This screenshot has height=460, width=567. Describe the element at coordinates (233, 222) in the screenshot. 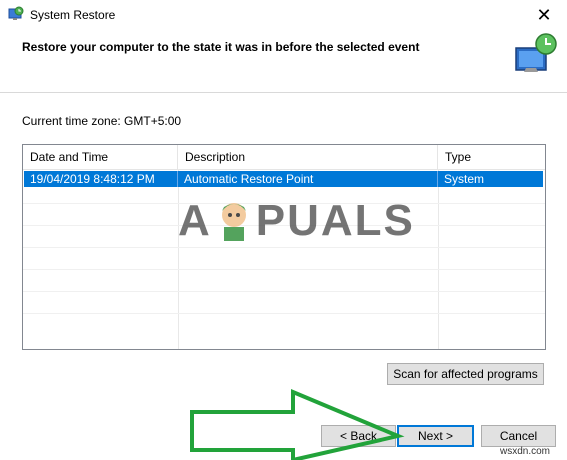

I see `mascot-icon` at that location.